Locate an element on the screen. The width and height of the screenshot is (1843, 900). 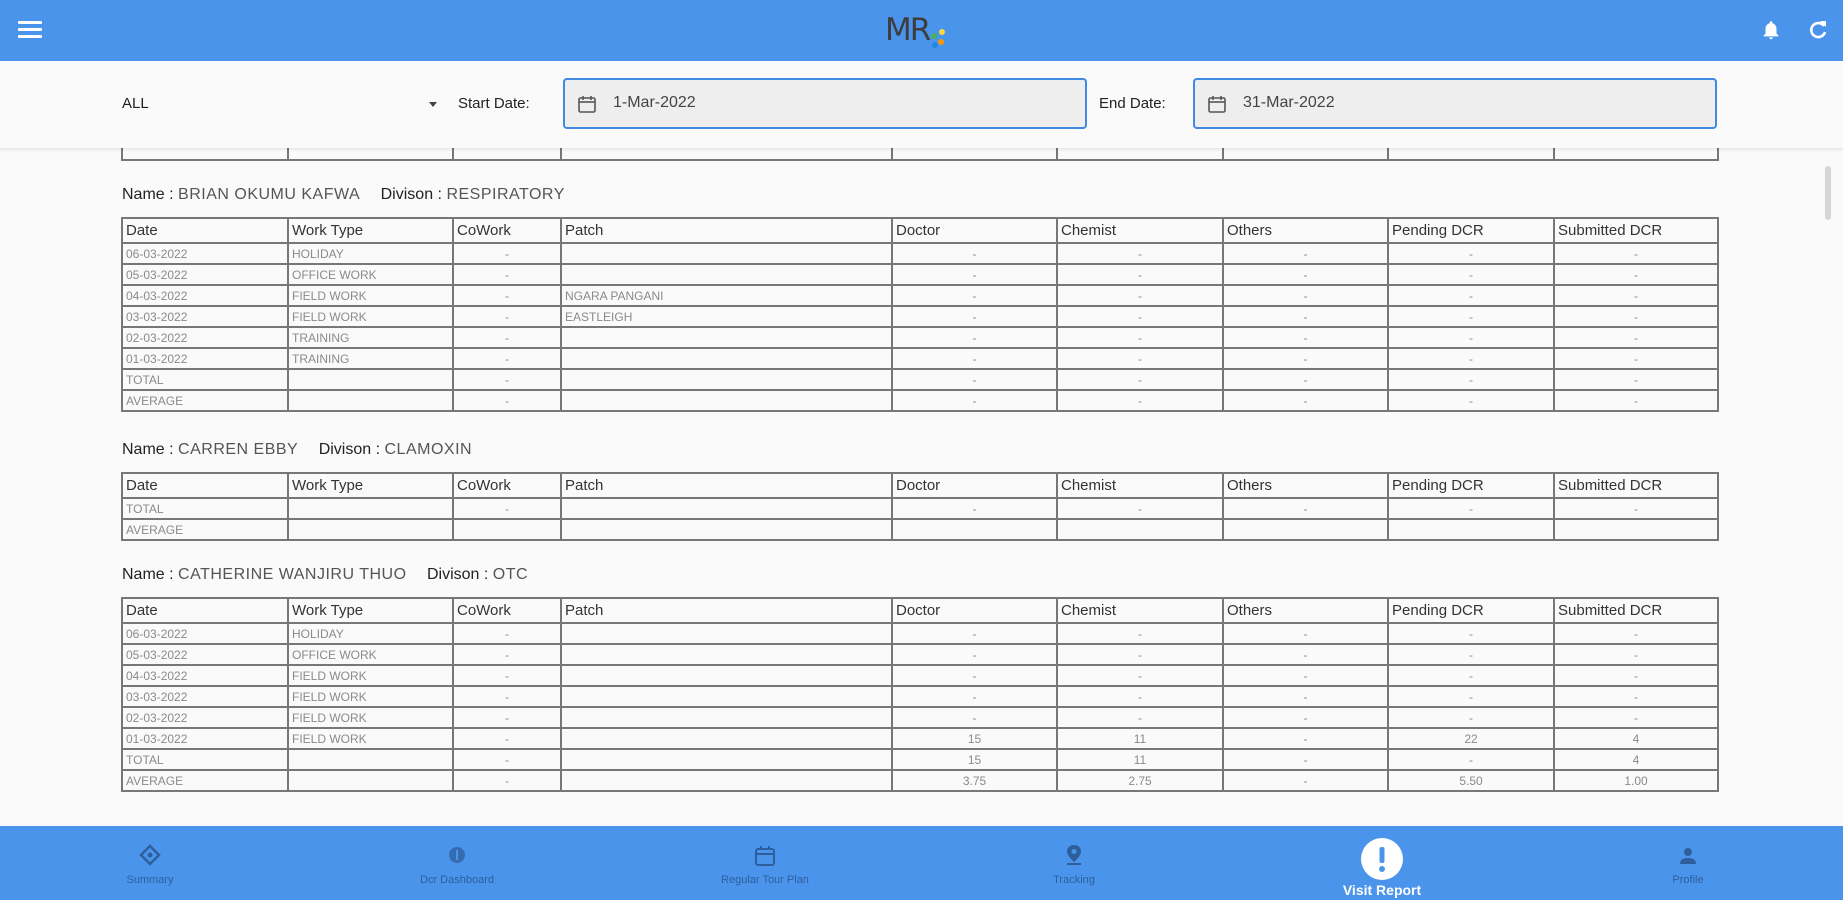
table-cell: 15 is located at coordinates (974, 759).